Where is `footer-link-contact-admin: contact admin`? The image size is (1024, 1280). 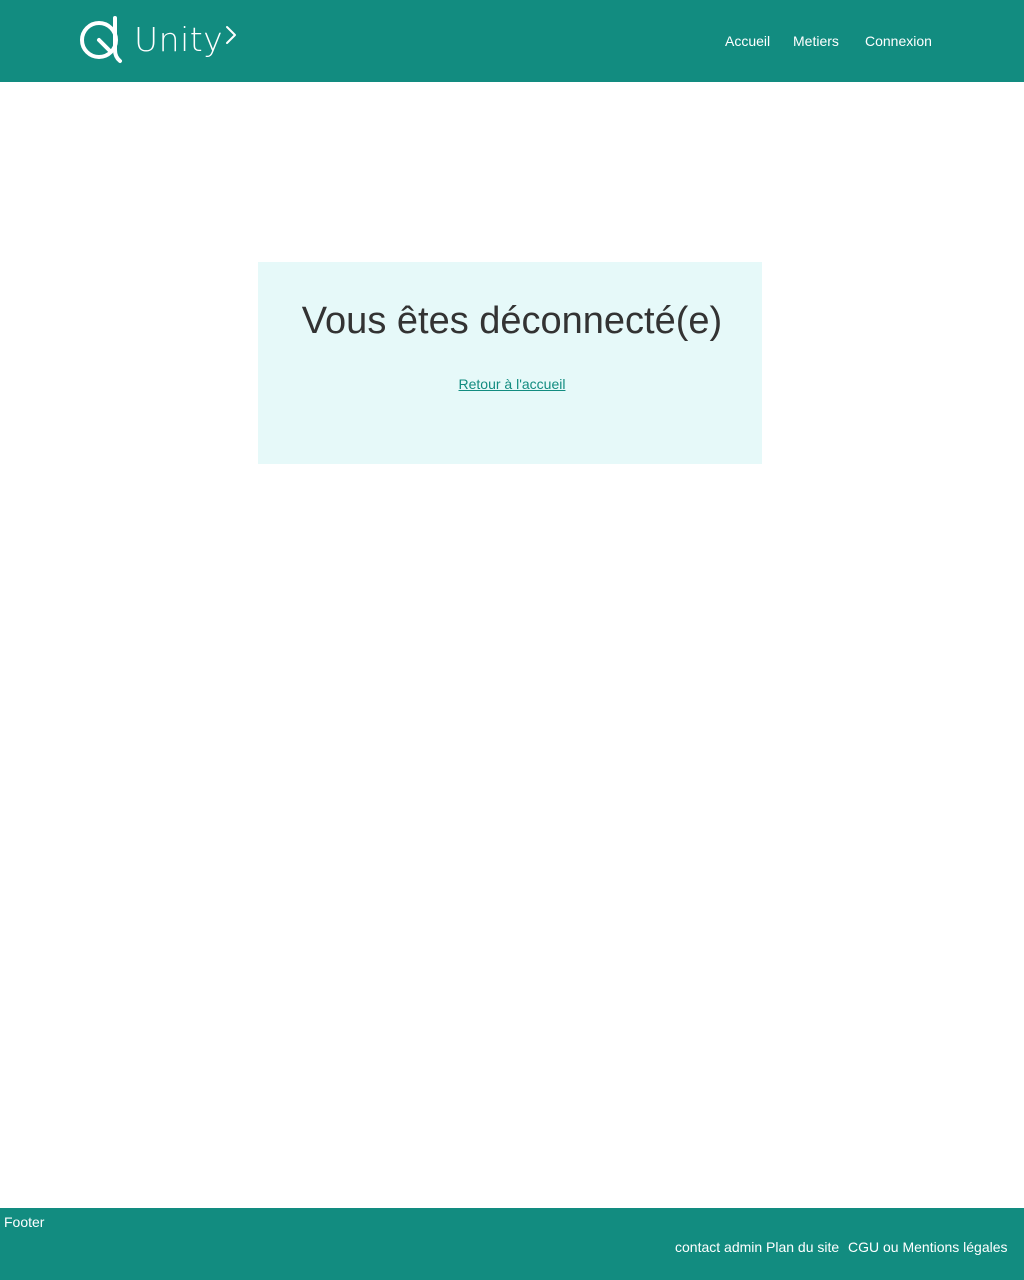 footer-link-contact-admin: contact admin is located at coordinates (718, 1247).